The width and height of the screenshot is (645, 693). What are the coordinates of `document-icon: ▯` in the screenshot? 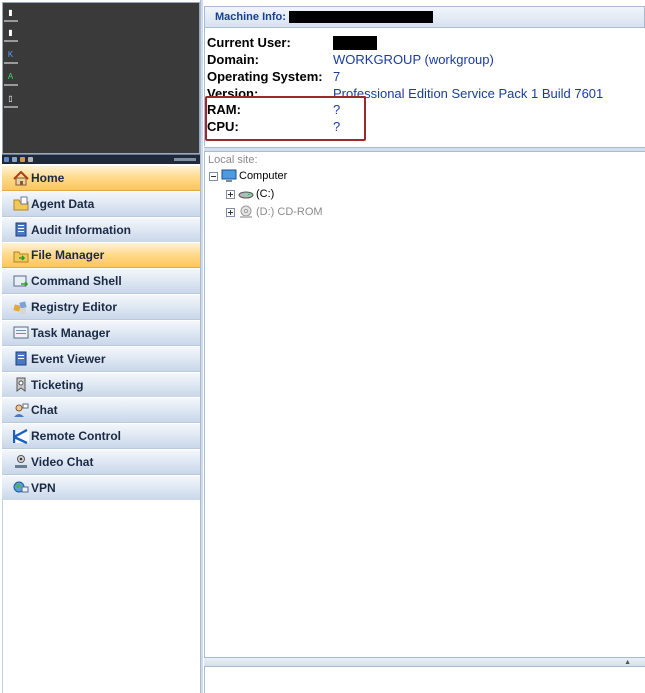 It's located at (10, 98).